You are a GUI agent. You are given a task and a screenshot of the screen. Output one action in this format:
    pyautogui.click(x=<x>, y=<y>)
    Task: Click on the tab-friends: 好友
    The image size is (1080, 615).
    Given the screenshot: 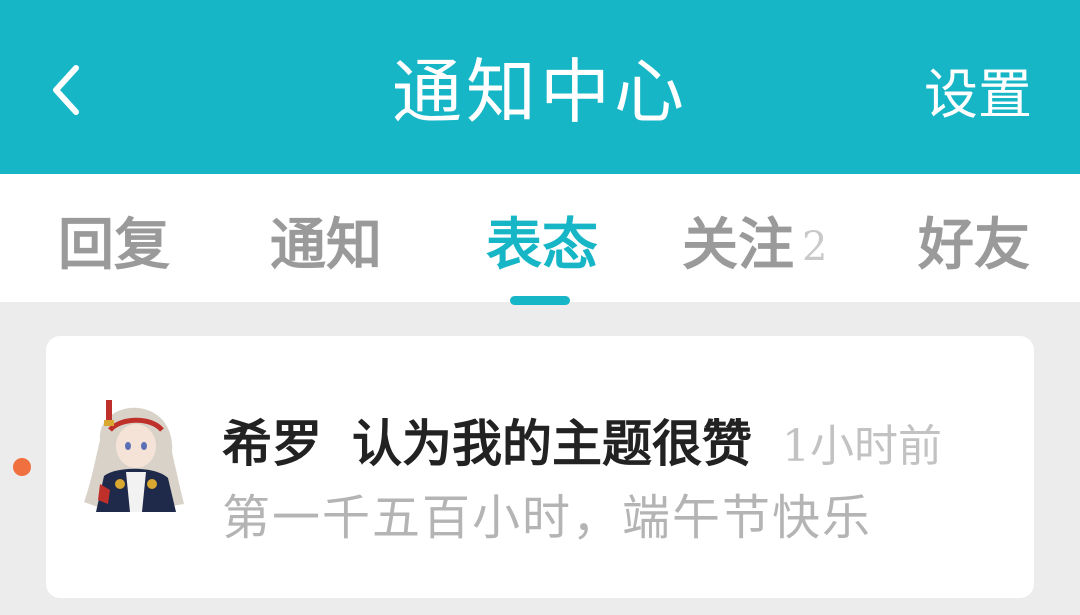 What is the action you would take?
    pyautogui.click(x=974, y=245)
    